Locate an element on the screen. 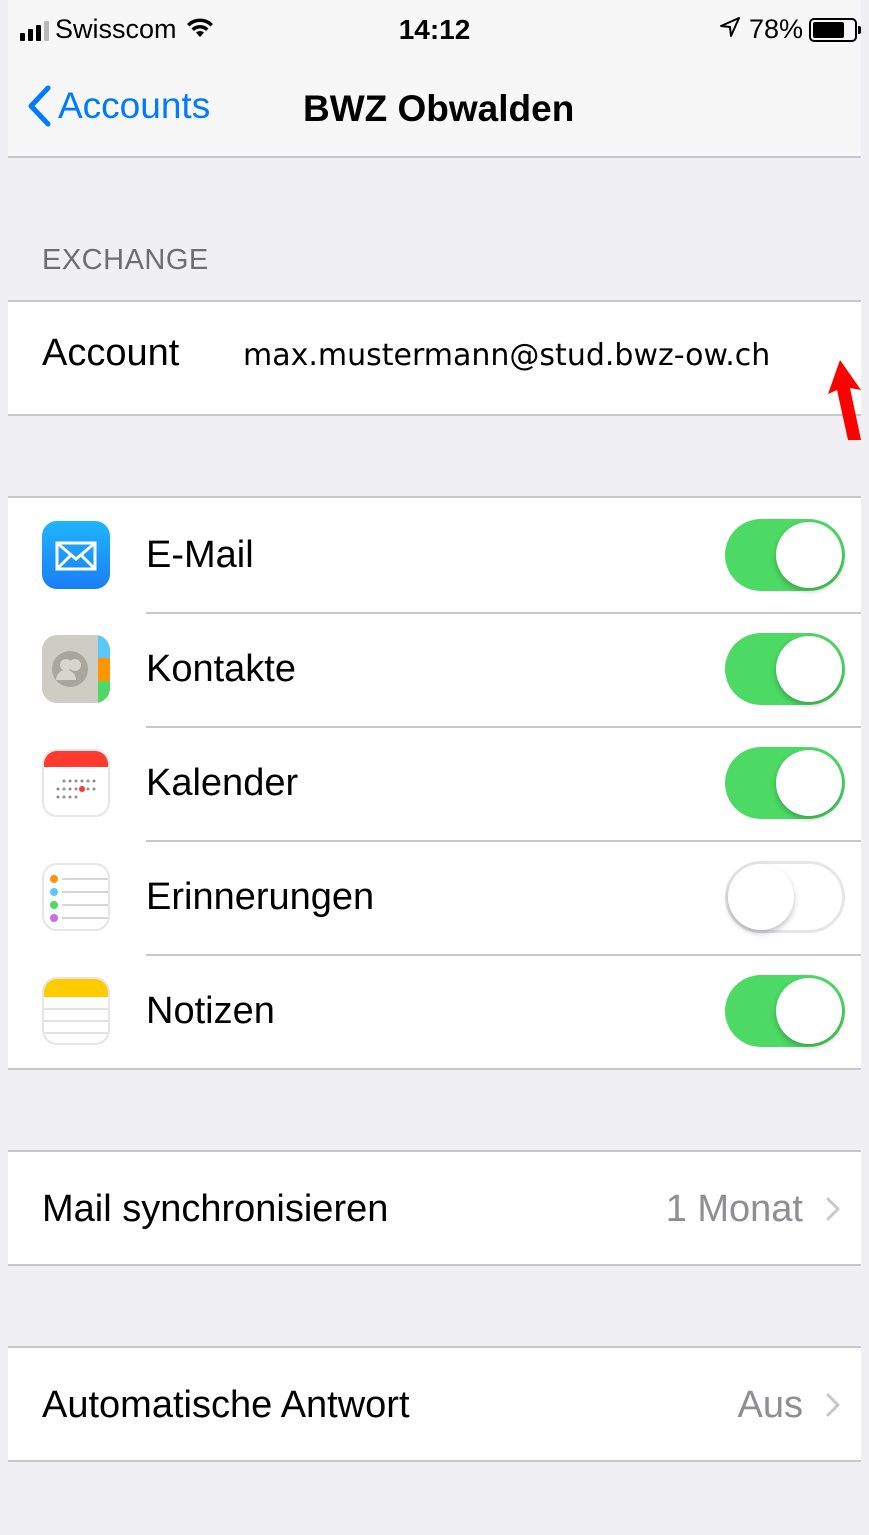  account-email: max.mustermann@stud.bwz-ow.ch is located at coordinates (507, 355).